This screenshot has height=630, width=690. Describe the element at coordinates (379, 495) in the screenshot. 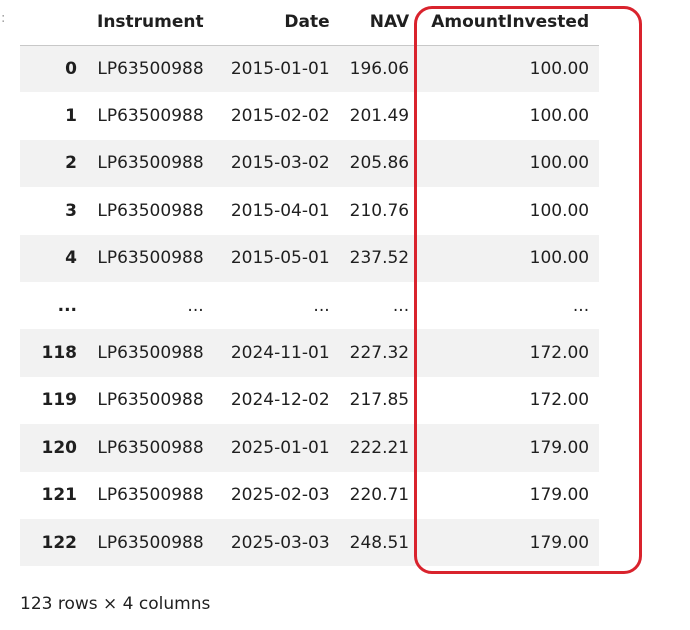

I see `nav-cell: 220.71` at that location.